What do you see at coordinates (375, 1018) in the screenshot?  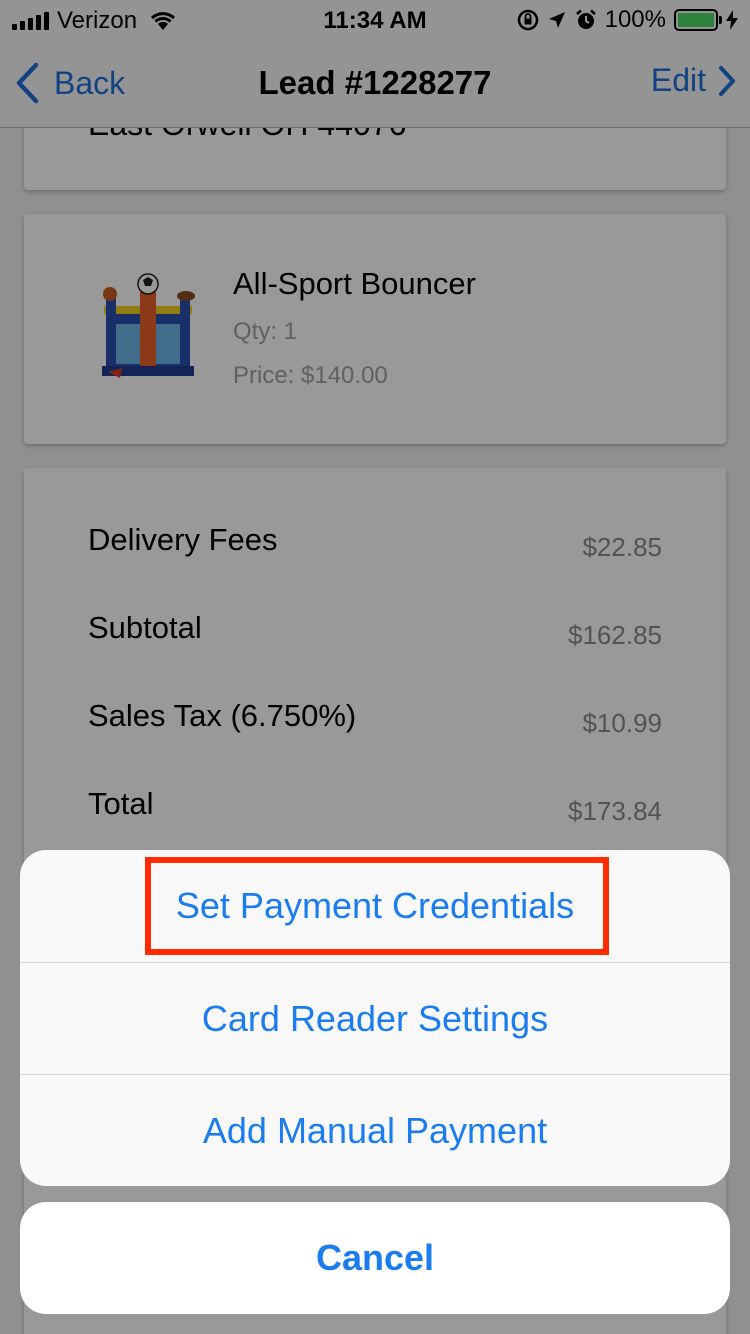 I see `card-reader-settings-button: Card Reader Settings` at bounding box center [375, 1018].